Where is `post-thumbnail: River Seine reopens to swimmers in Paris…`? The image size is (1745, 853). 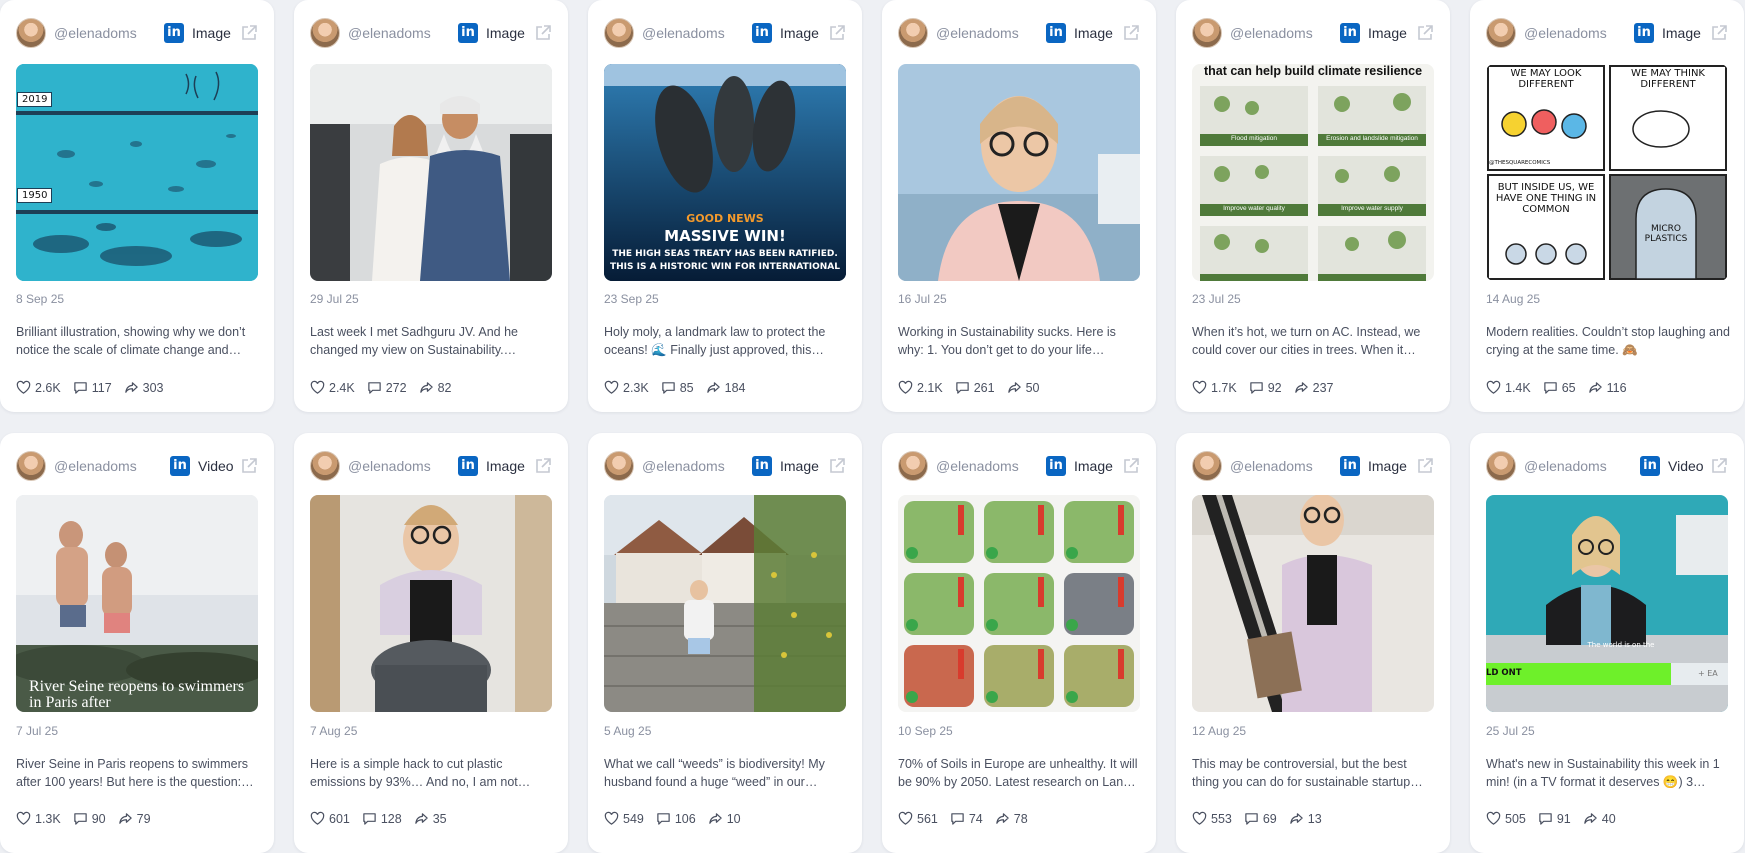 post-thumbnail: River Seine reopens to swimmers in Paris… is located at coordinates (137, 603).